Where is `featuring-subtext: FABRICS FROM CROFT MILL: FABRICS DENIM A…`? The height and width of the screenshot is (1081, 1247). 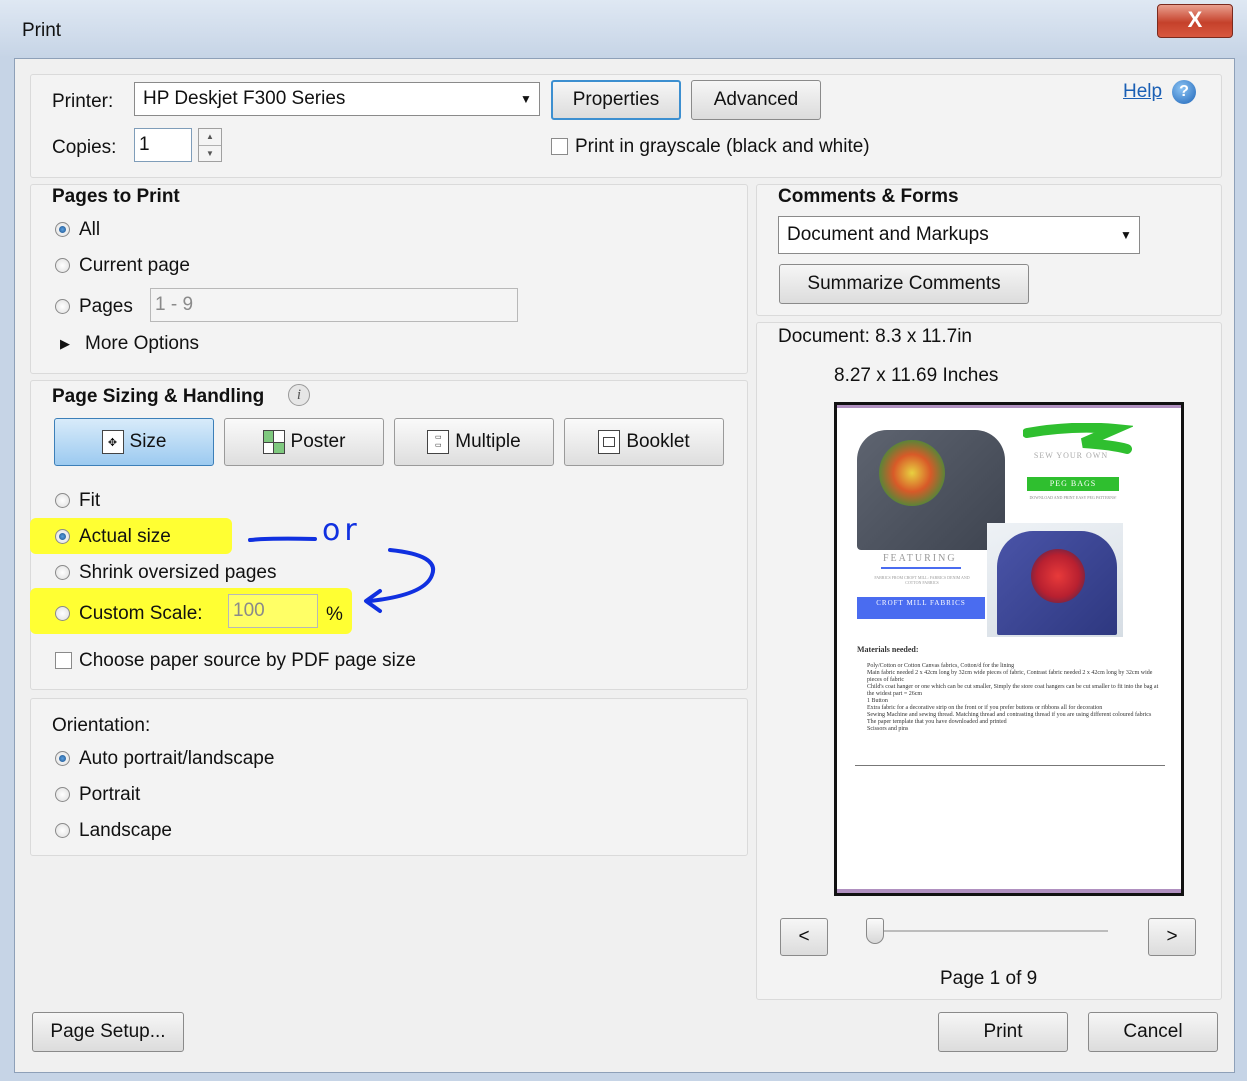
featuring-subtext: FABRICS FROM CROFT MILL: FABRICS DENIM A… is located at coordinates (922, 580).